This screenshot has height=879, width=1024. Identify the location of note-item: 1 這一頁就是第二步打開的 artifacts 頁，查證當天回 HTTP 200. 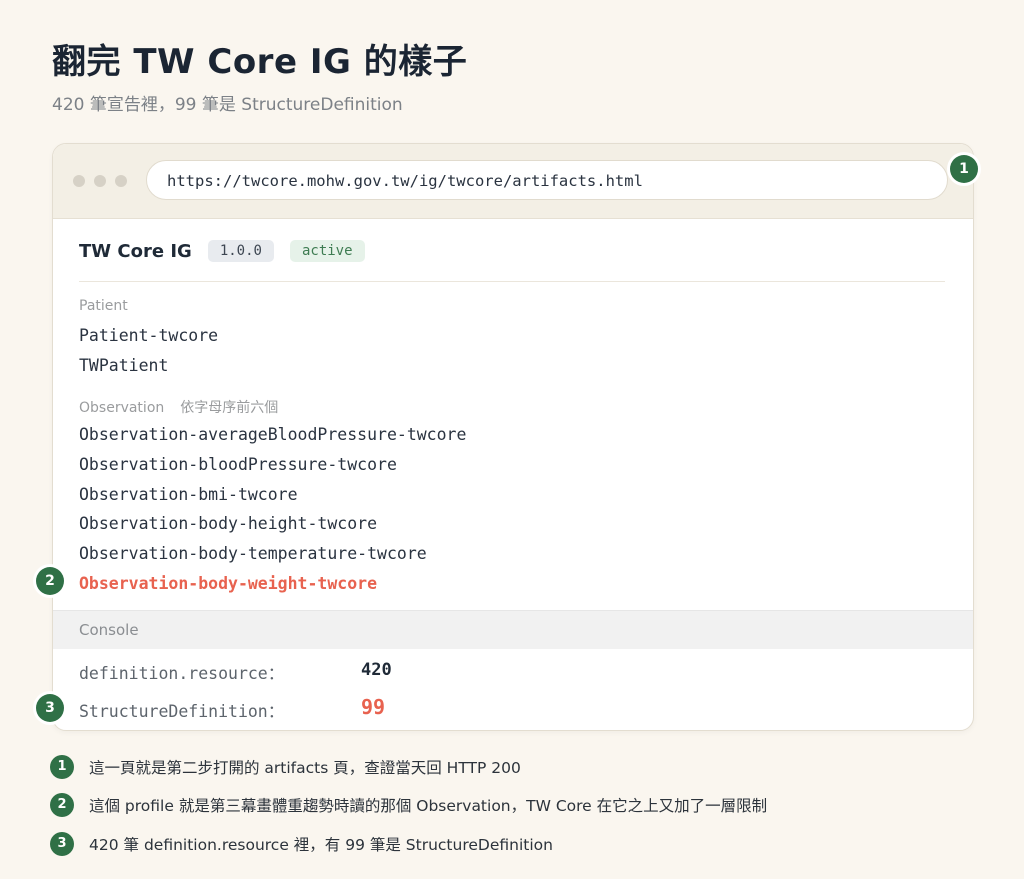
(285, 767).